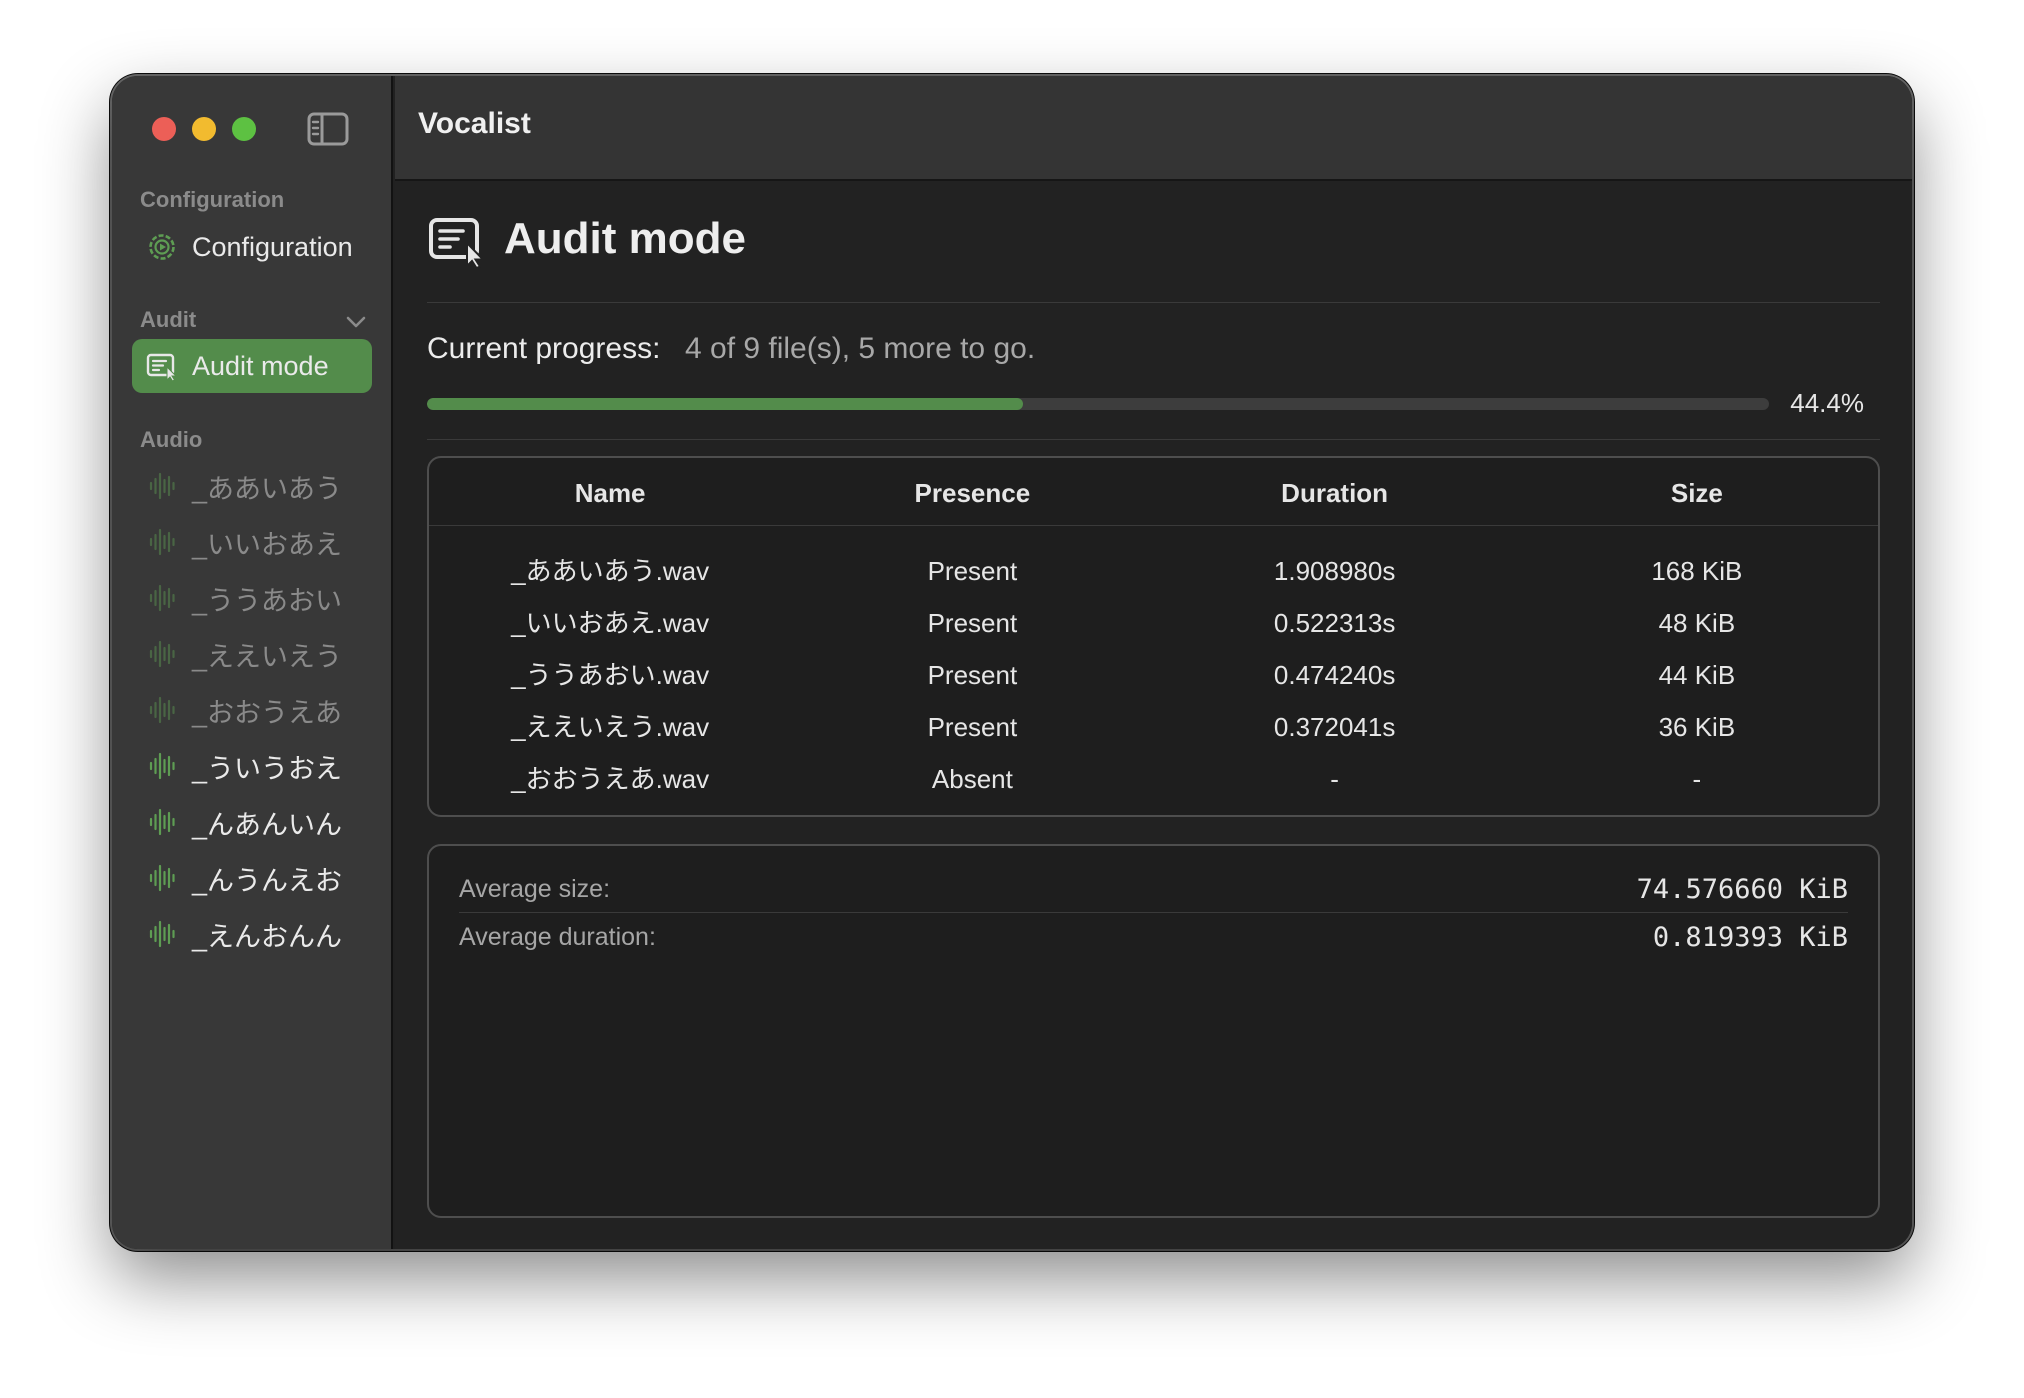 The width and height of the screenshot is (2024, 1398). I want to click on table-row: _おおうえあ.wav Absent - -, so click(1153, 779).